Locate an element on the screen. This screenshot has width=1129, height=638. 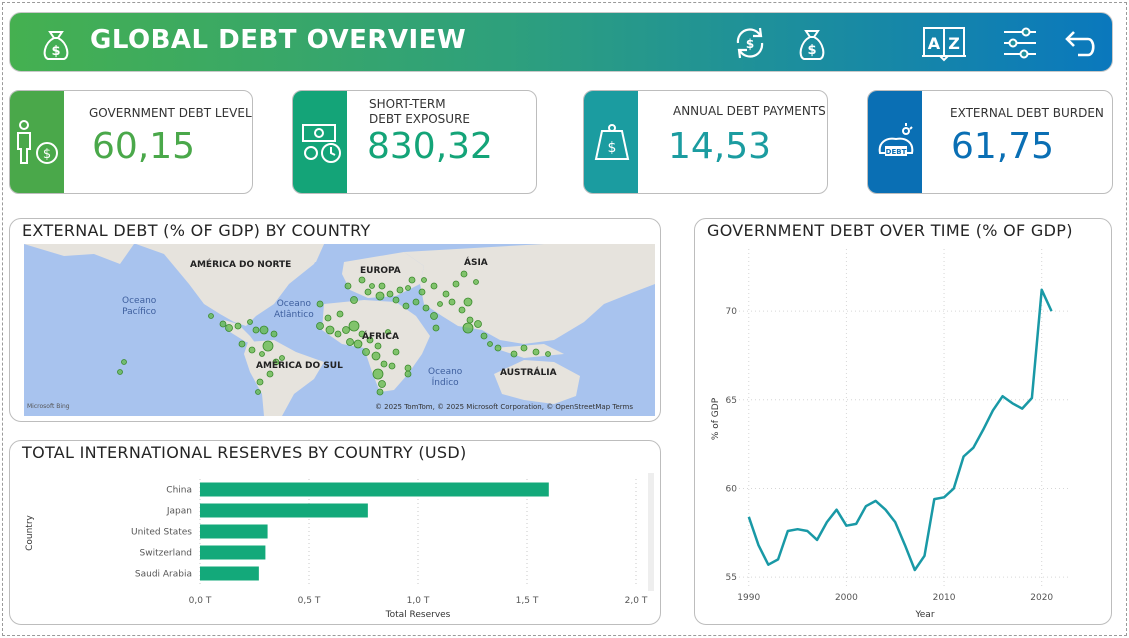
svg-text: Z is located at coordinates (954, 43).